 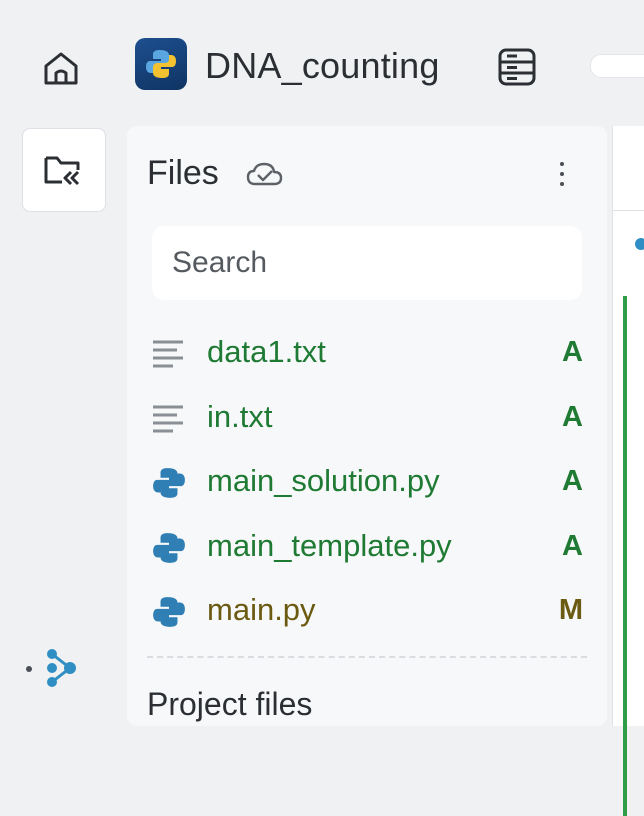 What do you see at coordinates (367, 354) in the screenshot?
I see `file-item-data1-txt: data1.txt A` at bounding box center [367, 354].